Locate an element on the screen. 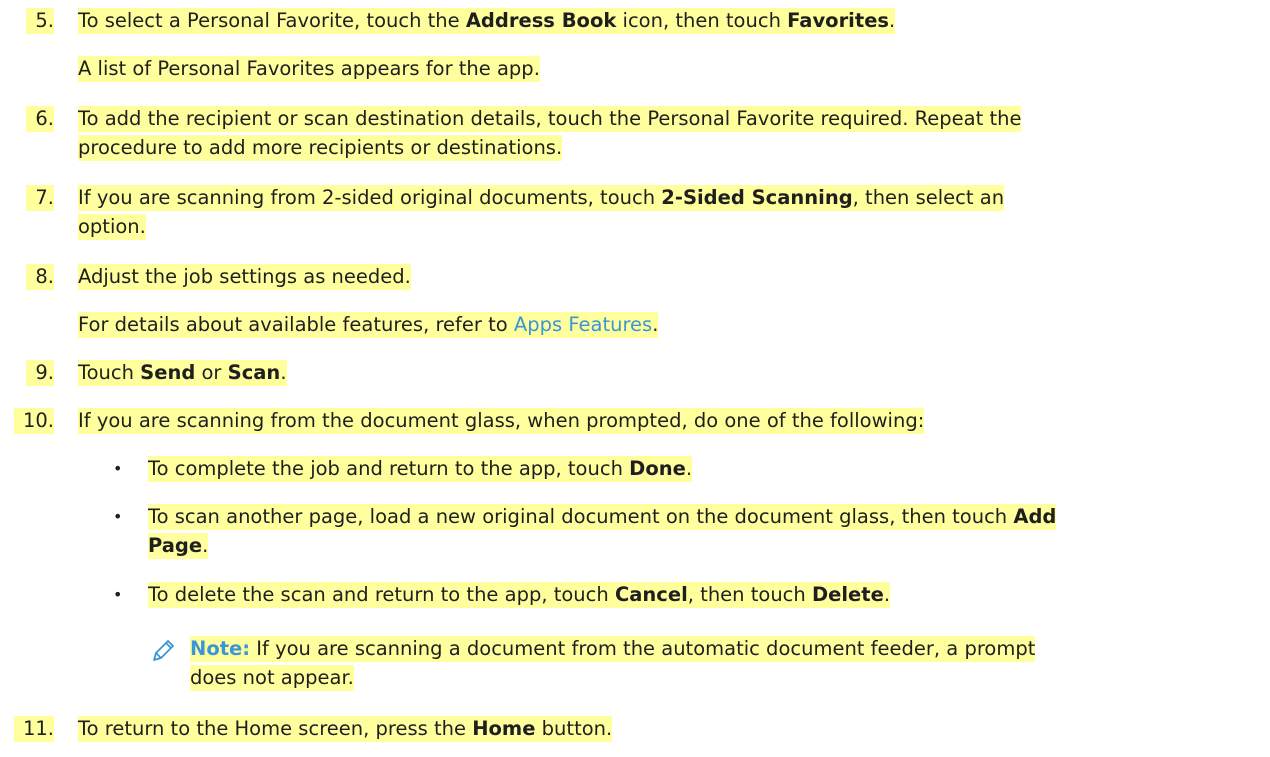 This screenshot has width=1270, height=757. ui-term: Add is located at coordinates (1035, 516).